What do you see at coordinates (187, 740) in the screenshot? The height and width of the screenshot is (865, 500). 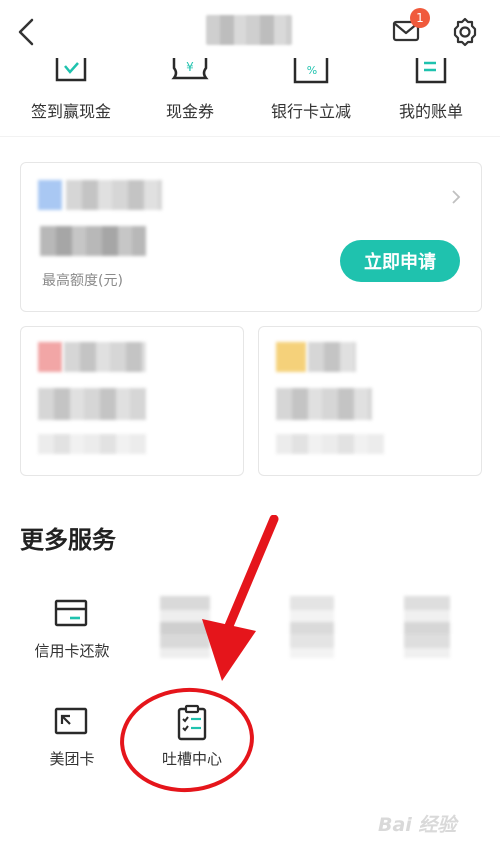 I see `annotation-circle` at bounding box center [187, 740].